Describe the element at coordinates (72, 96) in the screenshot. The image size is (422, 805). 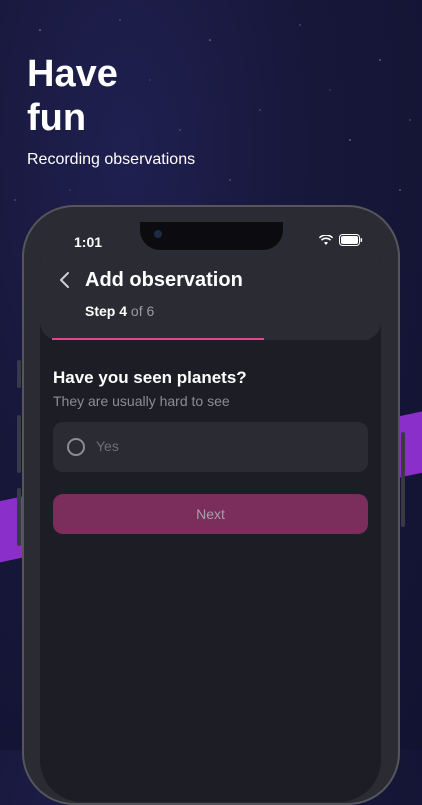
I see `promo-title: Have fun` at that location.